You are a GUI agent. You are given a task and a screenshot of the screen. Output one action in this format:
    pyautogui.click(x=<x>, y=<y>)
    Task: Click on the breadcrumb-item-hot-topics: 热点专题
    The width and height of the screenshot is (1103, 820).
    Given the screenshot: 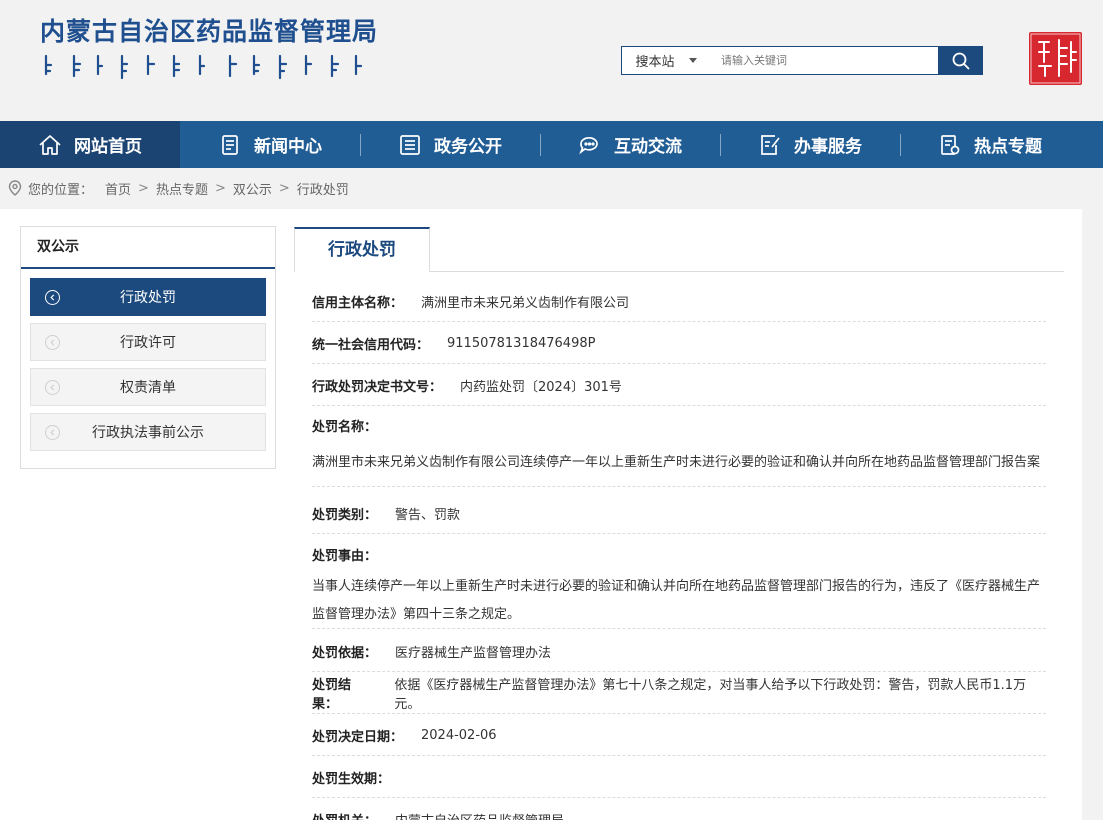 What is the action you would take?
    pyautogui.click(x=182, y=188)
    